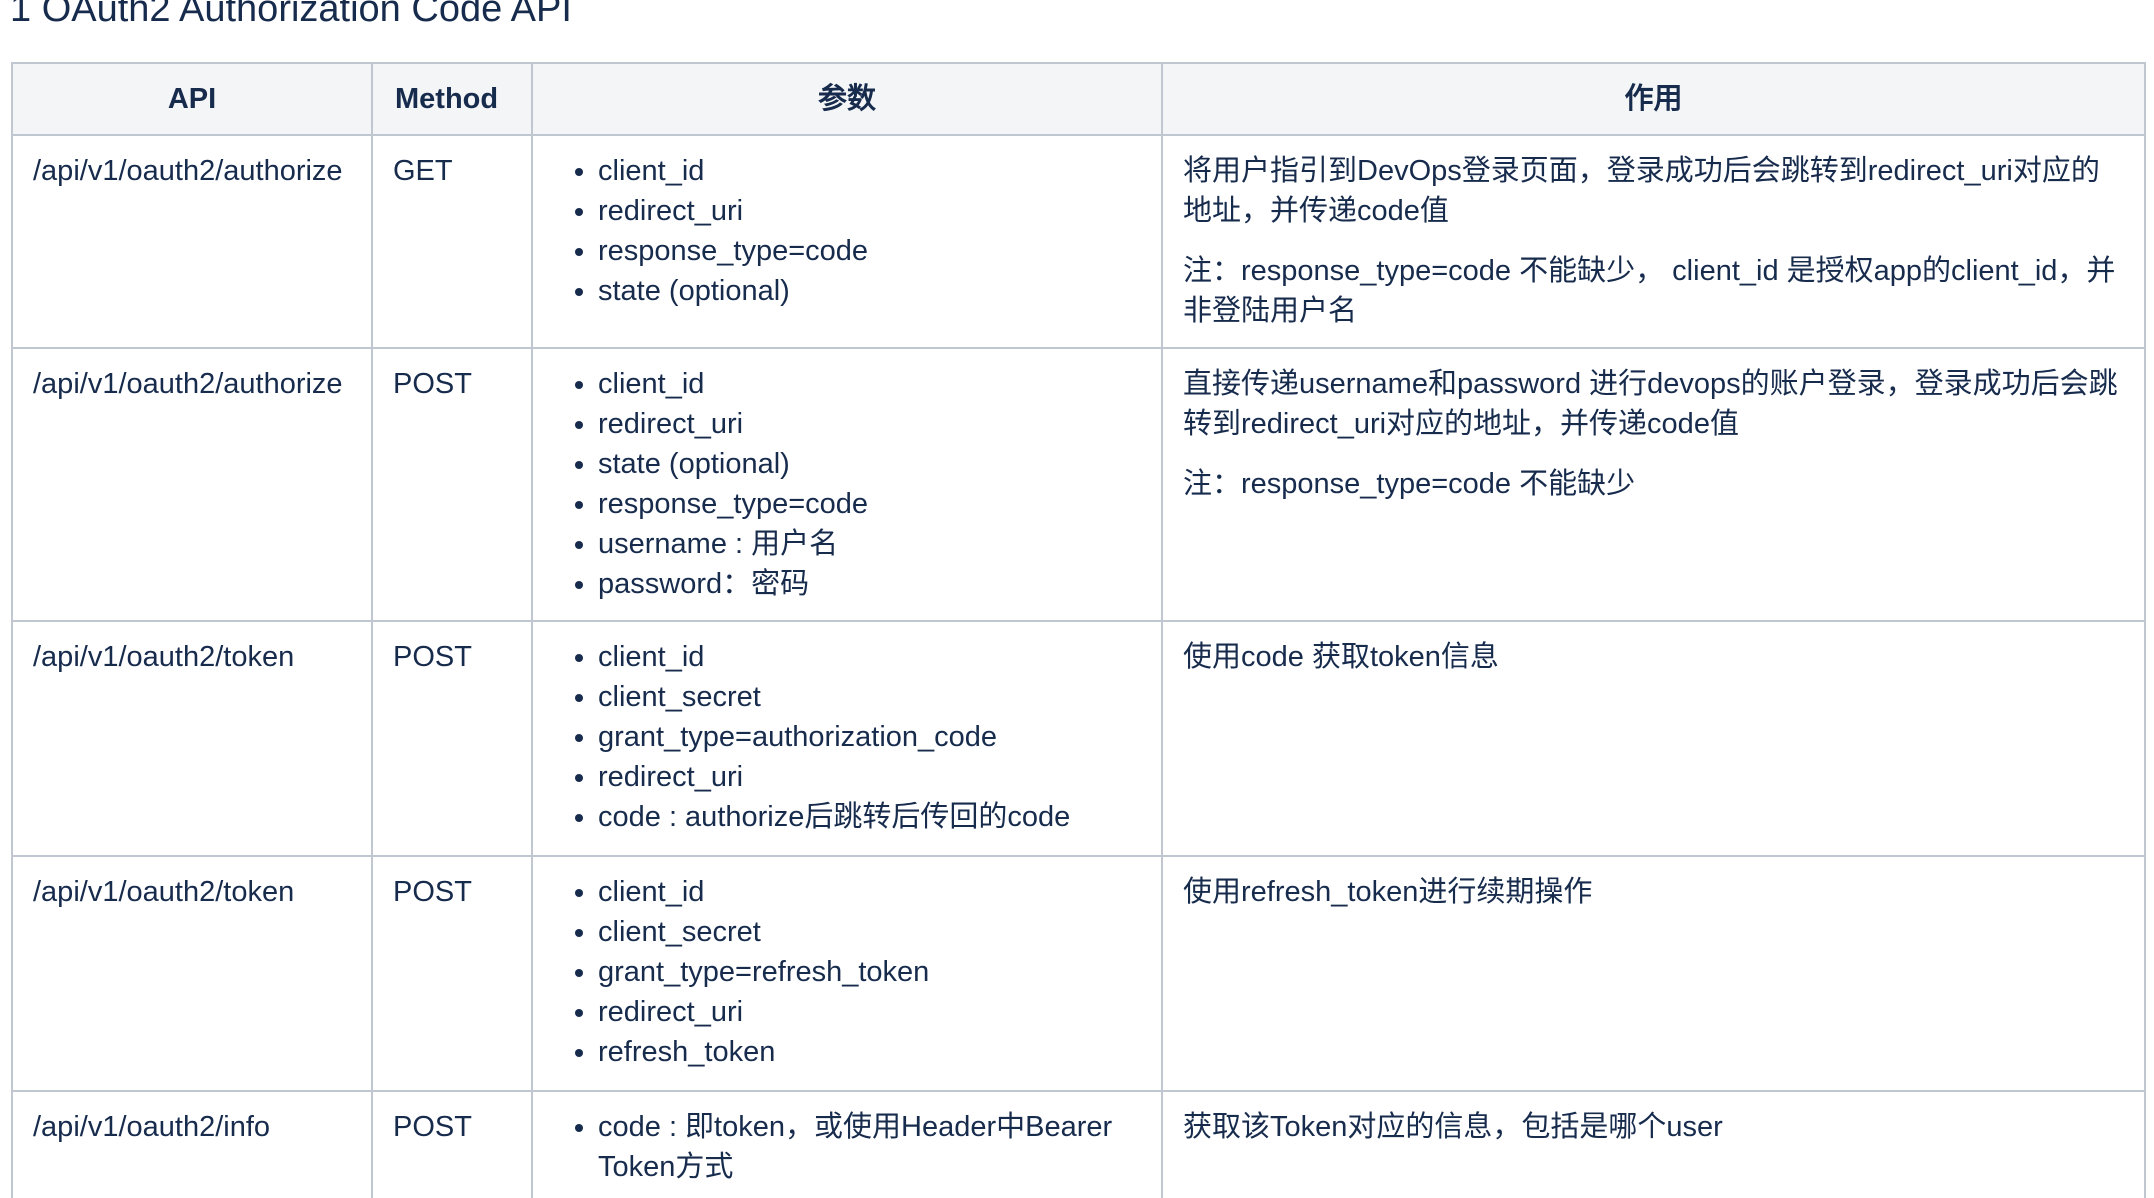 The image size is (2154, 1198). What do you see at coordinates (291, 15) in the screenshot?
I see `section-heading: 1 OAuth2 Authorization Code API` at bounding box center [291, 15].